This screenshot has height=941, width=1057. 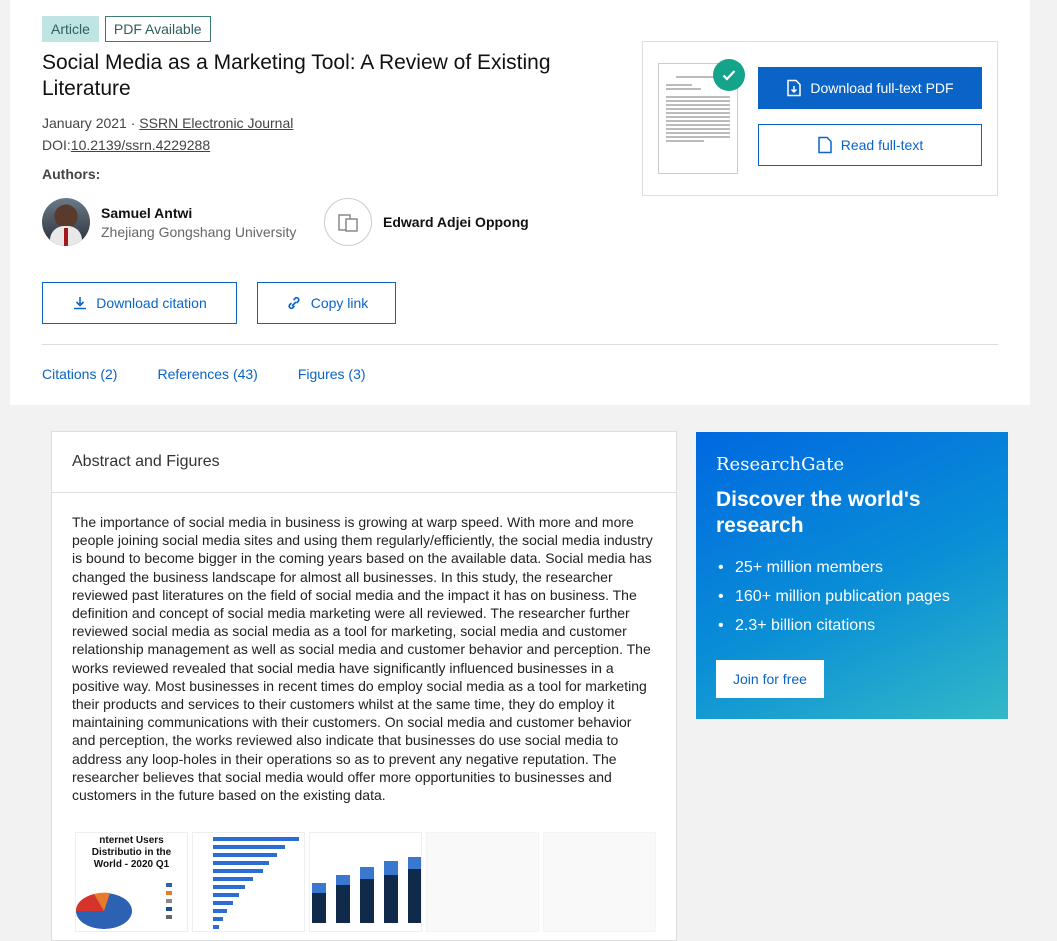 I want to click on link-icon, so click(x=294, y=303).